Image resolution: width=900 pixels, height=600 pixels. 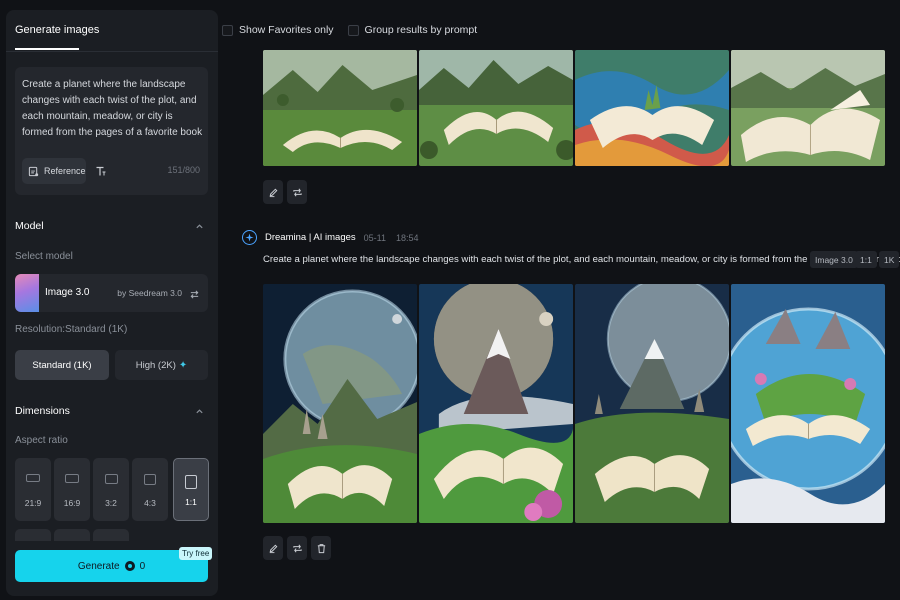 I want to click on star-badge-icon, so click(x=249, y=237).